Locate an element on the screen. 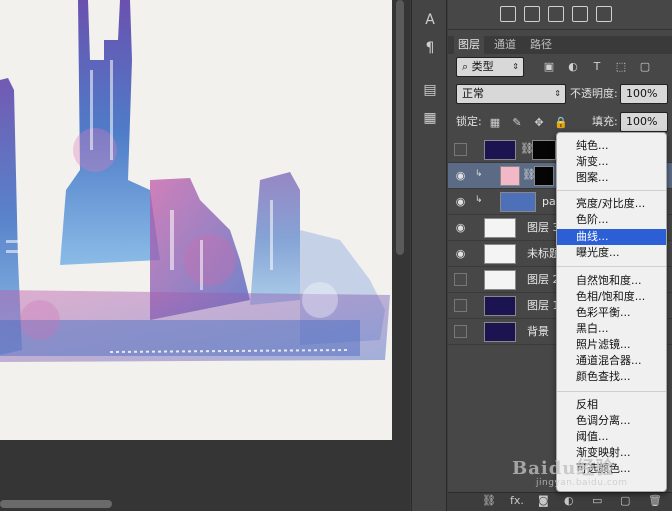  new-group-icon: ▭ is located at coordinates (597, 500).